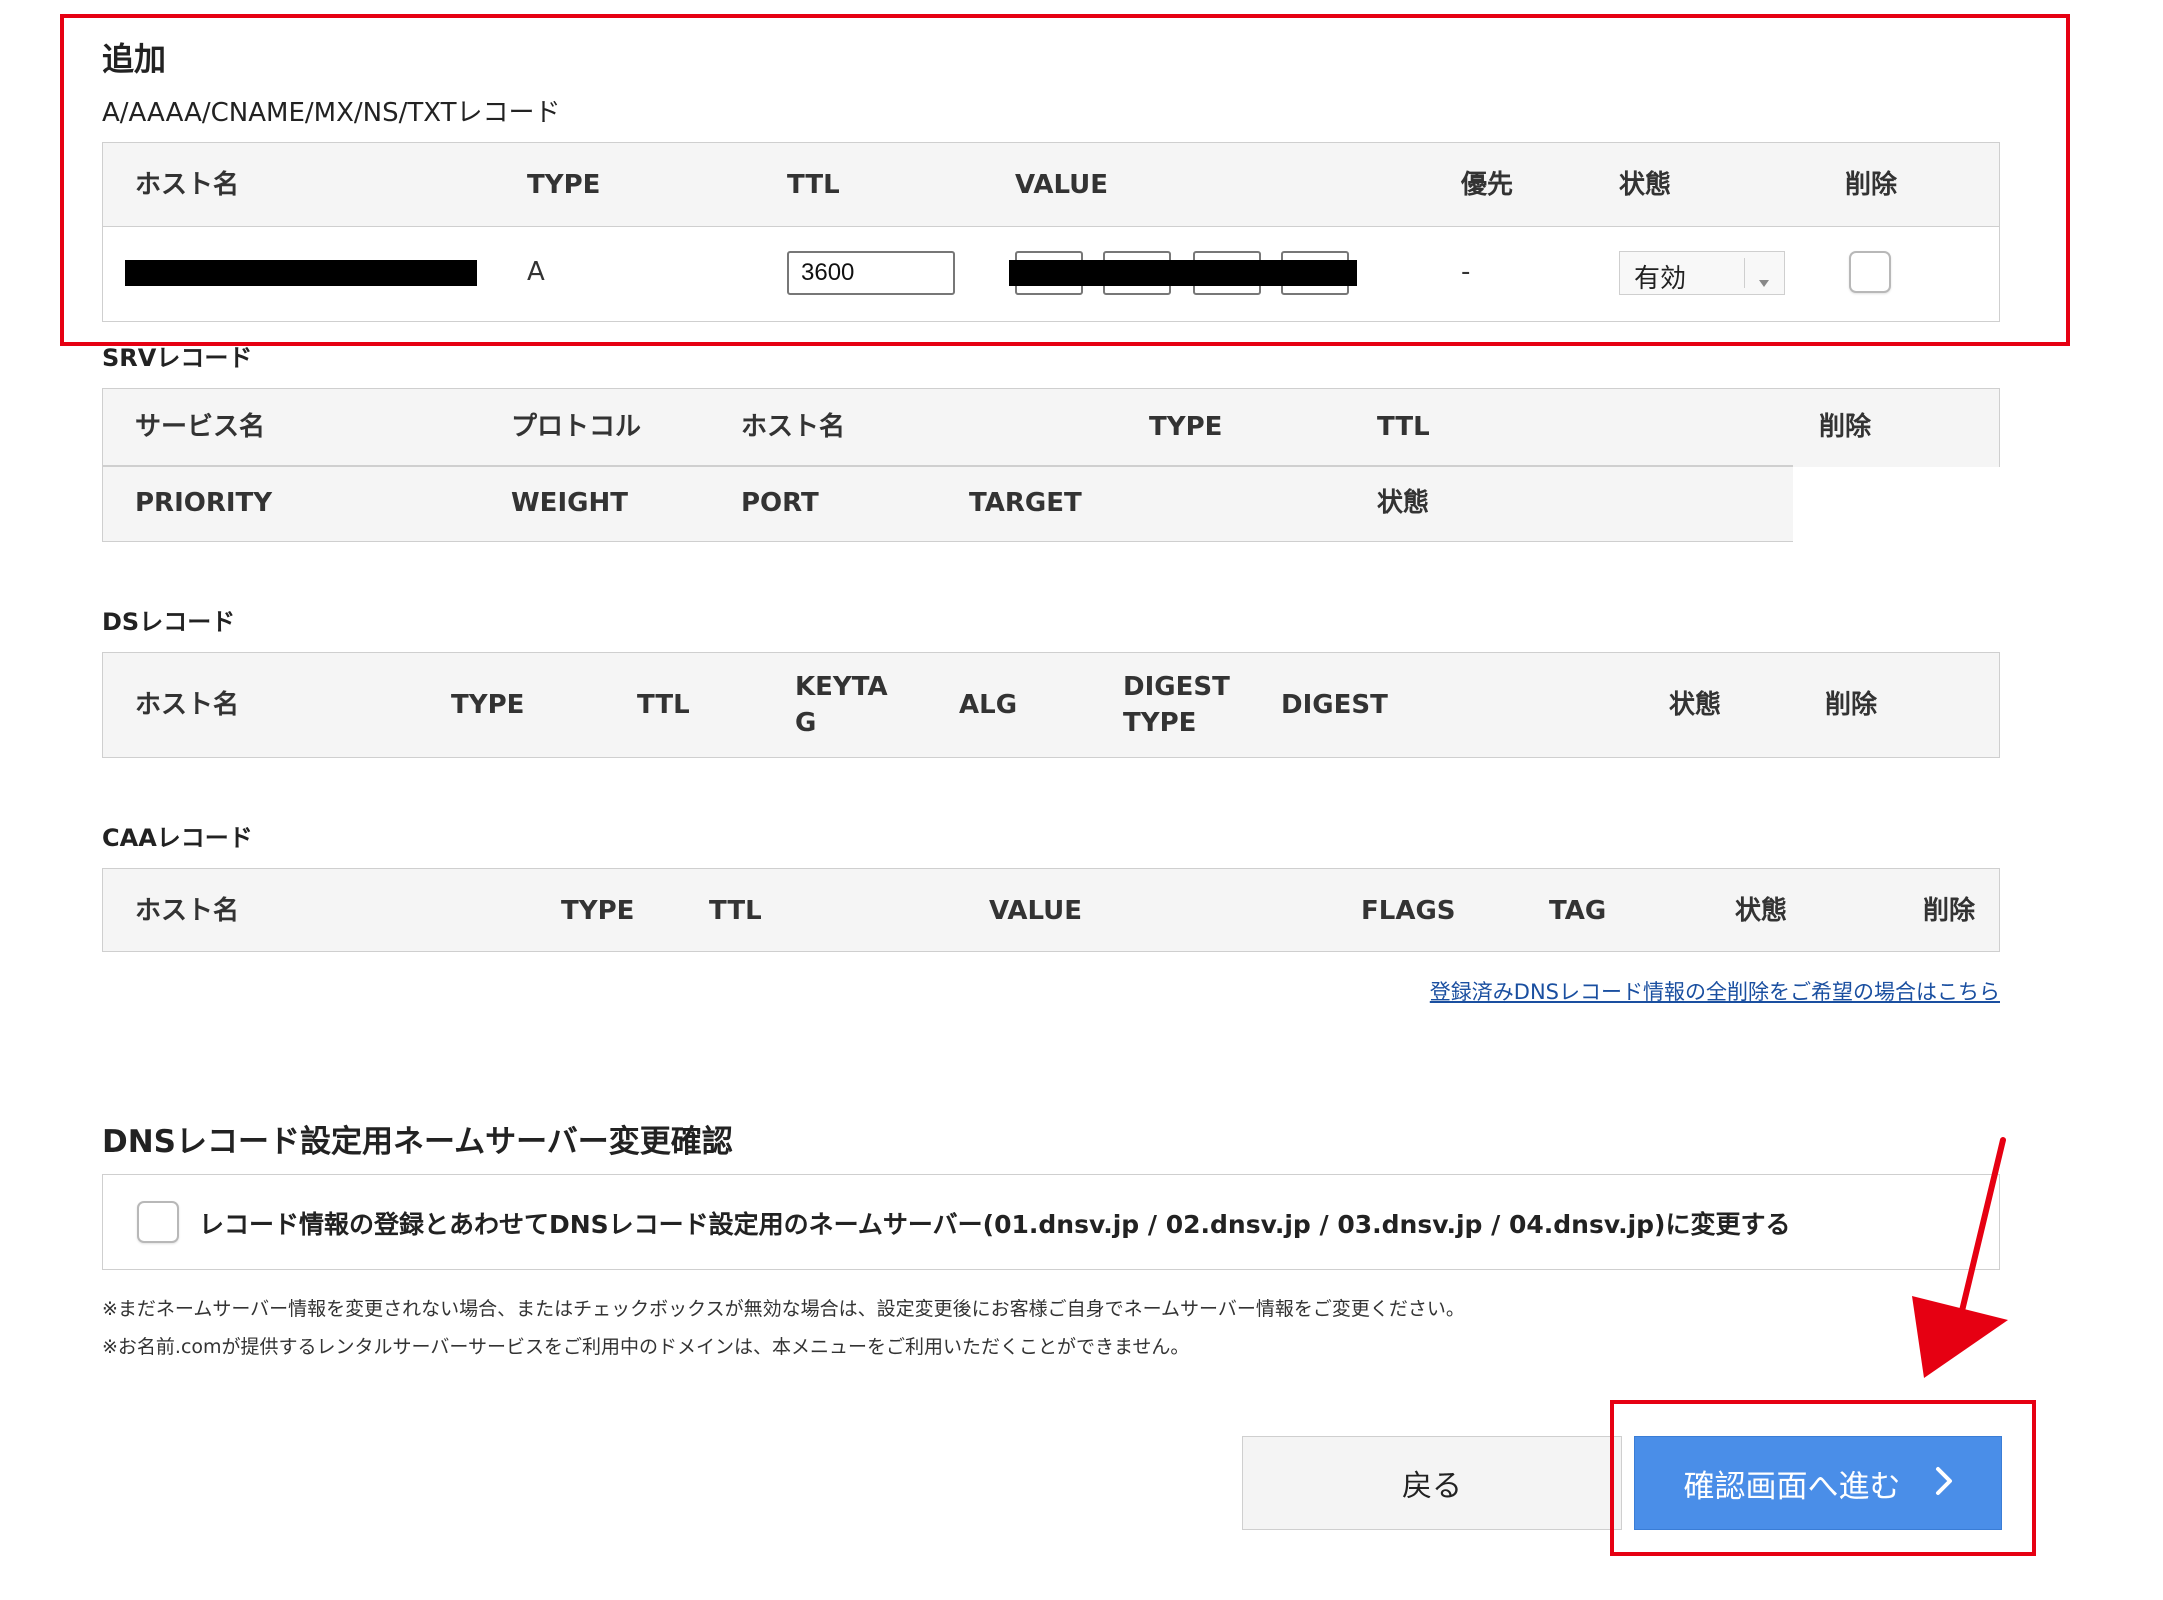 Image resolution: width=2163 pixels, height=1600 pixels. Describe the element at coordinates (1949, 911) in the screenshot. I see `caa-header-delete: 削除` at that location.